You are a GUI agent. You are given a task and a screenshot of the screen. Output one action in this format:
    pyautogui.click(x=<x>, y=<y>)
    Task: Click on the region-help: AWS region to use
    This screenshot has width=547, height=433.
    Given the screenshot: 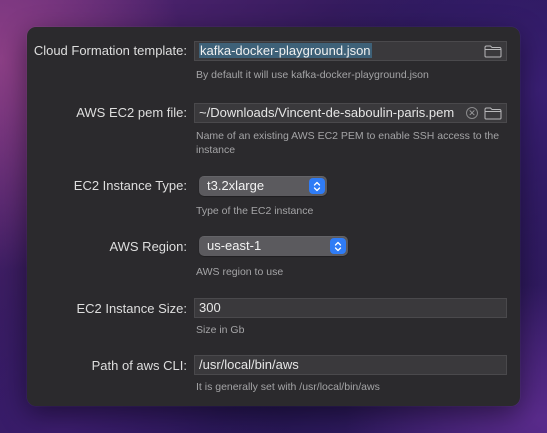 What is the action you would take?
    pyautogui.click(x=240, y=272)
    